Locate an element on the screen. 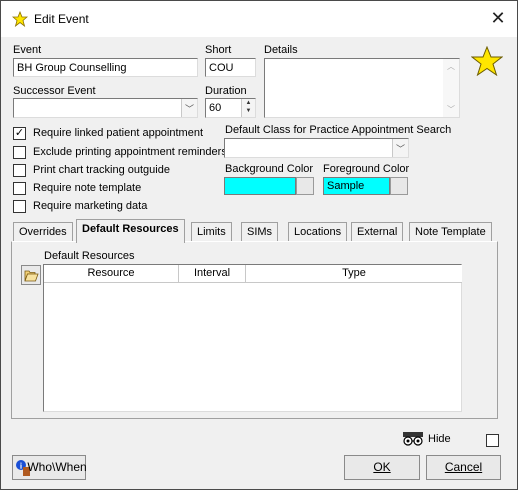 The width and height of the screenshot is (518, 490). tab-limits: Limits is located at coordinates (211, 231).